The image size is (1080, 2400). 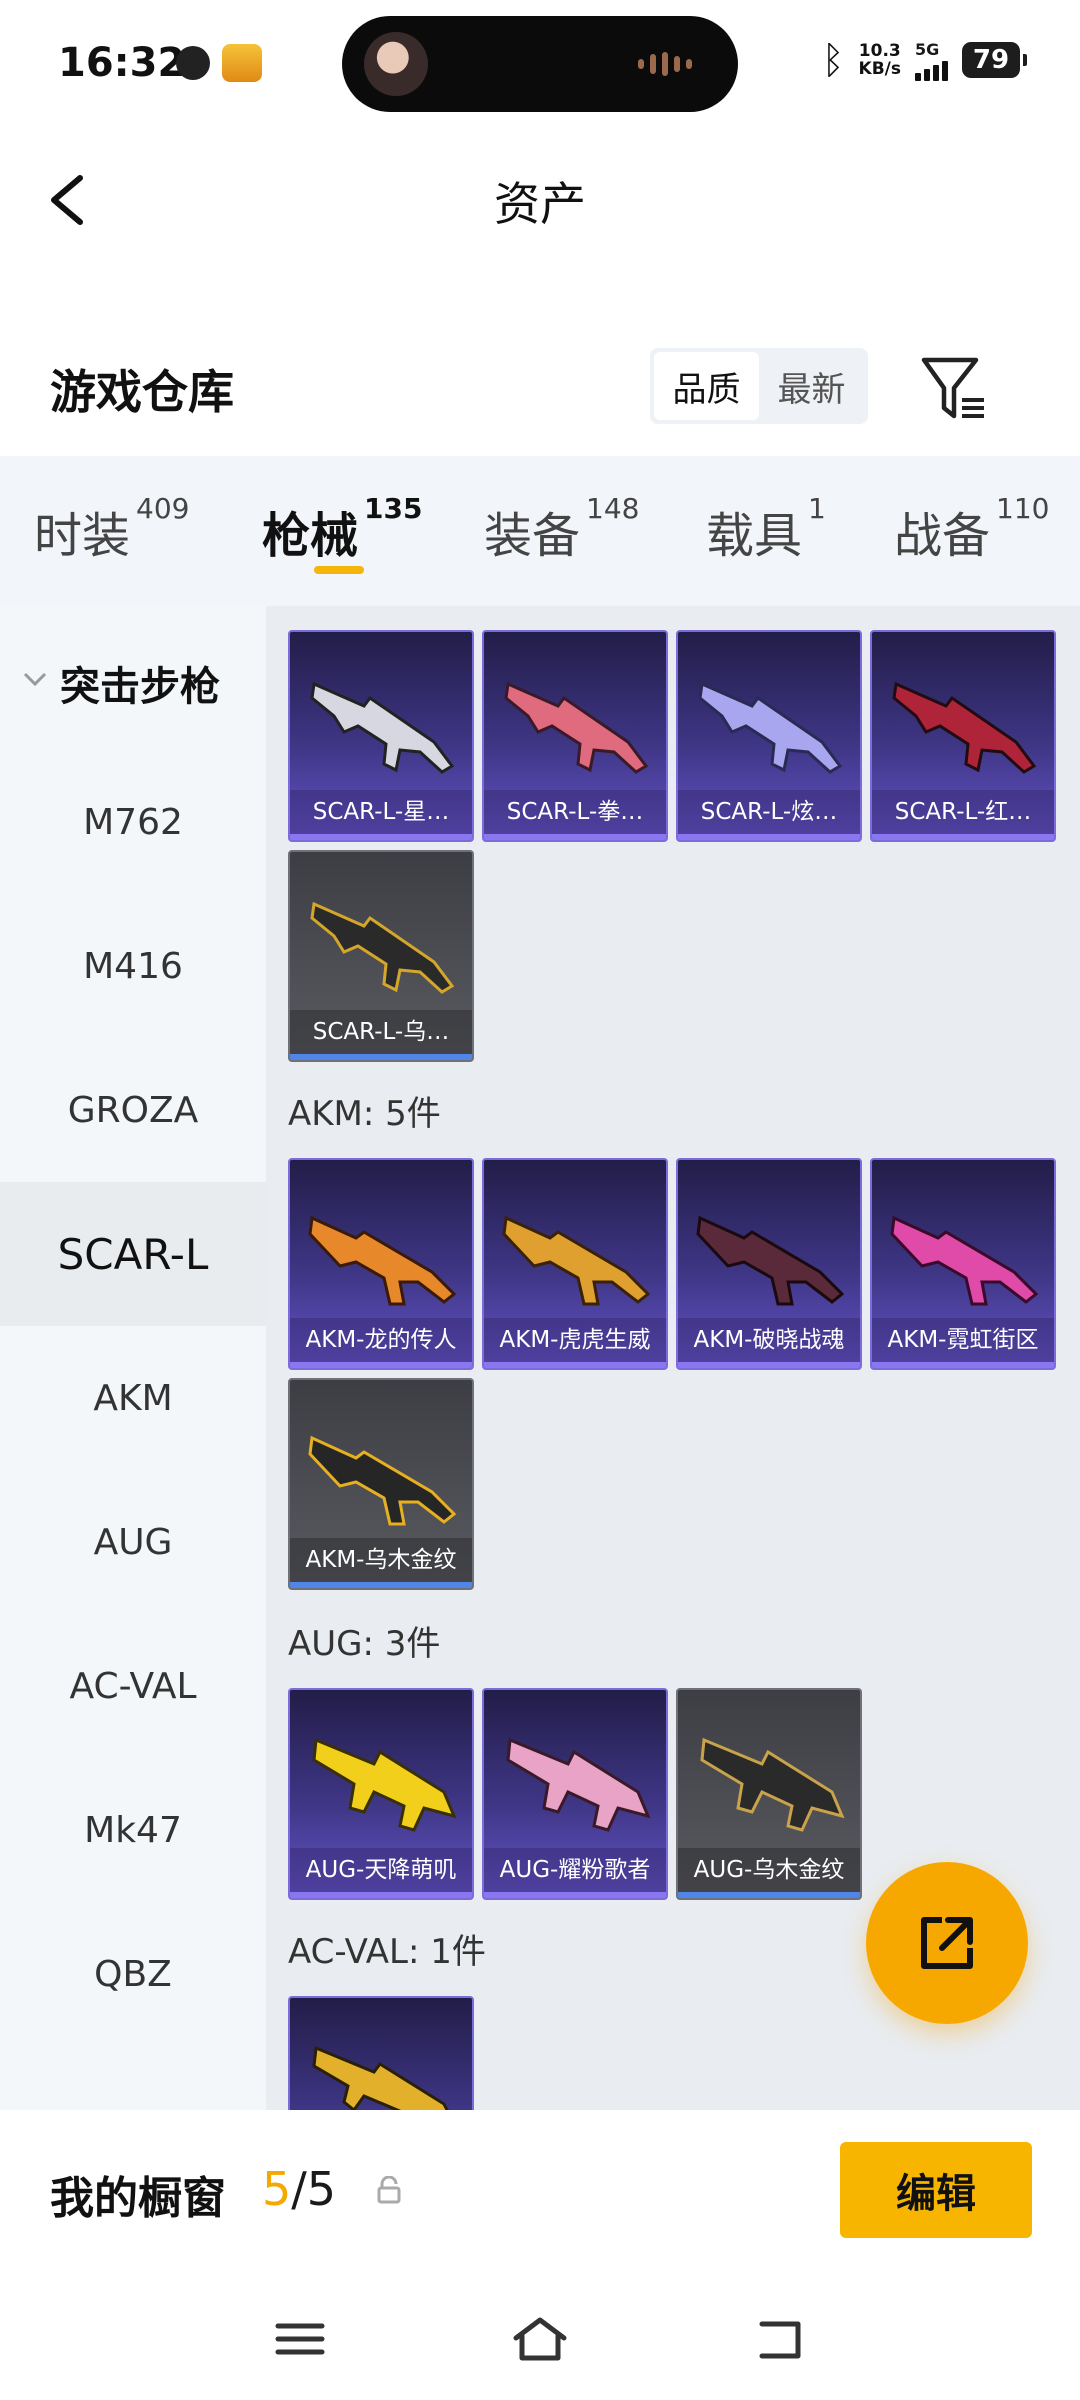 What do you see at coordinates (310, 536) in the screenshot?
I see `tab-label: 枪械` at bounding box center [310, 536].